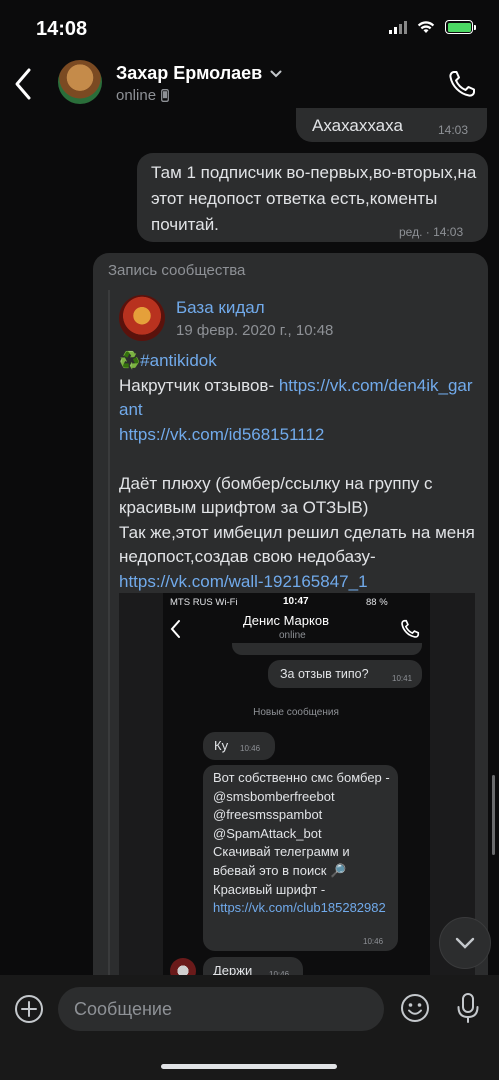 This screenshot has width=499, height=1080. What do you see at coordinates (493, 815) in the screenshot?
I see `scrollbar` at bounding box center [493, 815].